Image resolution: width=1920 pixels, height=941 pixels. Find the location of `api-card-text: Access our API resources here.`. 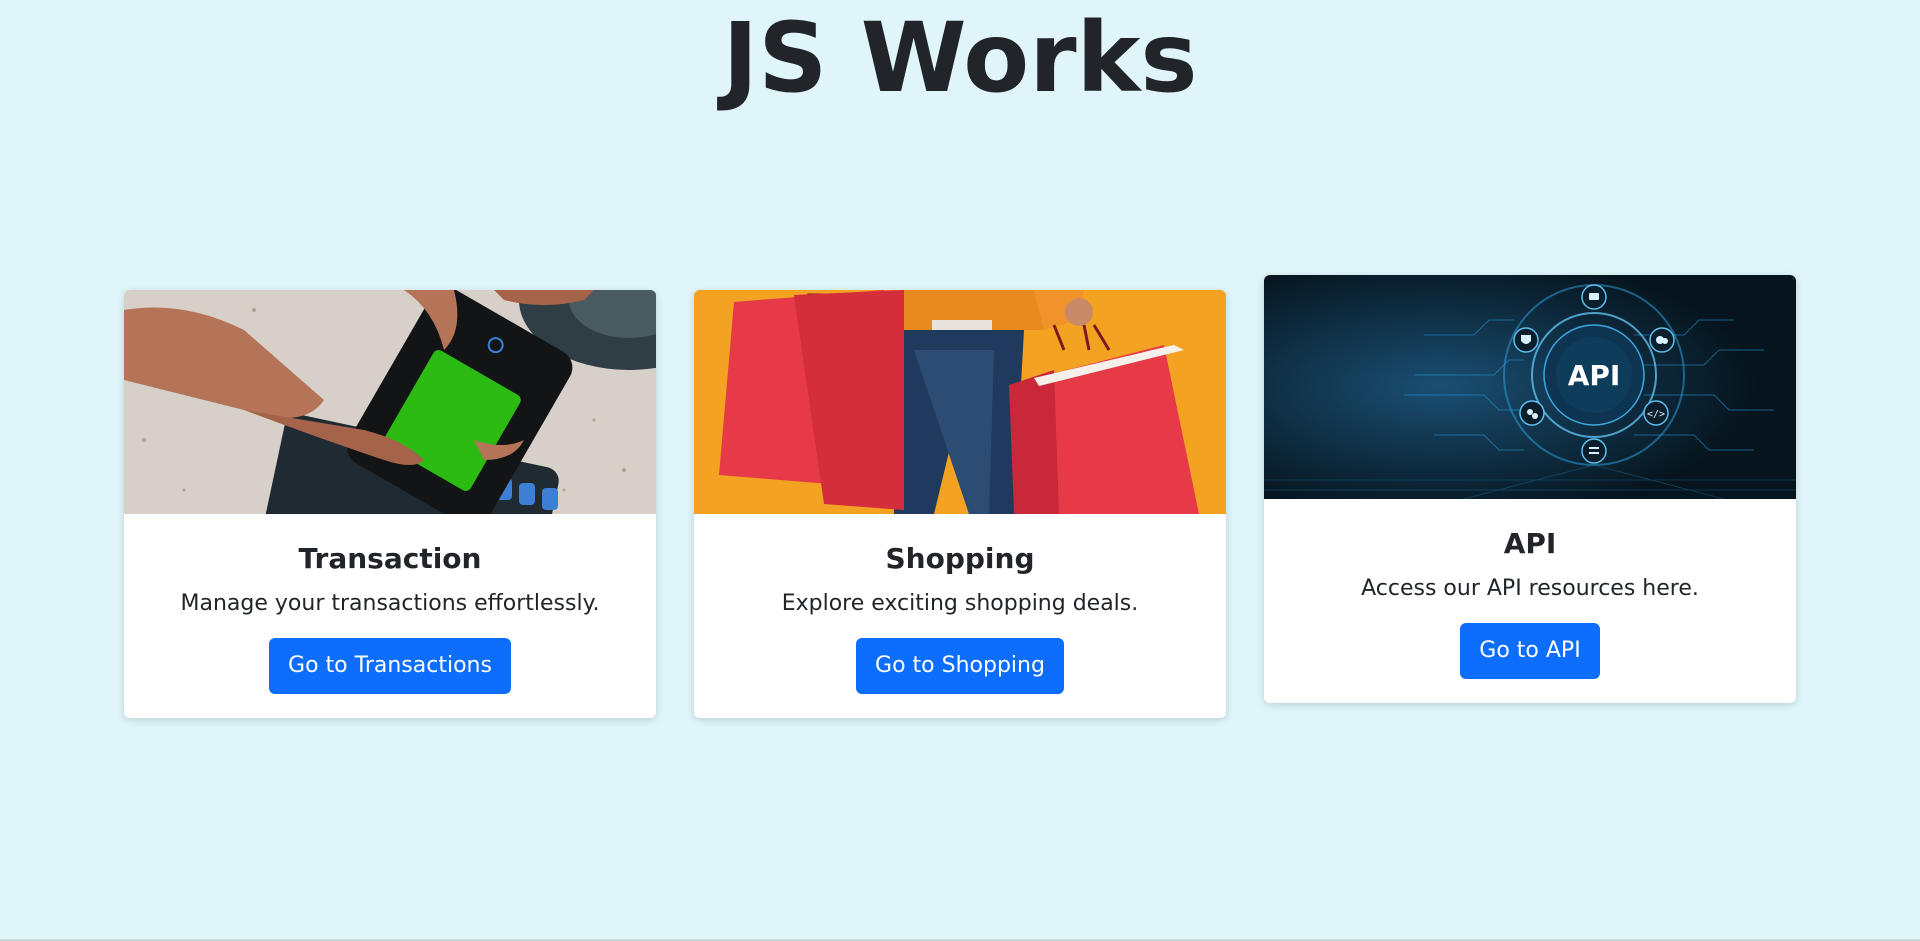

api-card-text: Access our API resources here. is located at coordinates (1530, 588).